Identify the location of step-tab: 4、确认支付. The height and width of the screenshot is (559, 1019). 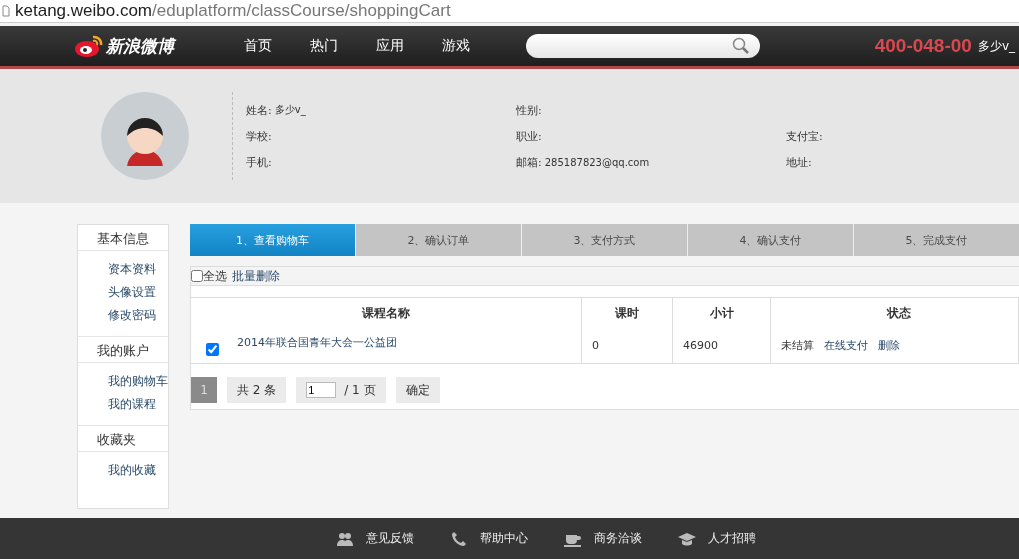
(771, 240).